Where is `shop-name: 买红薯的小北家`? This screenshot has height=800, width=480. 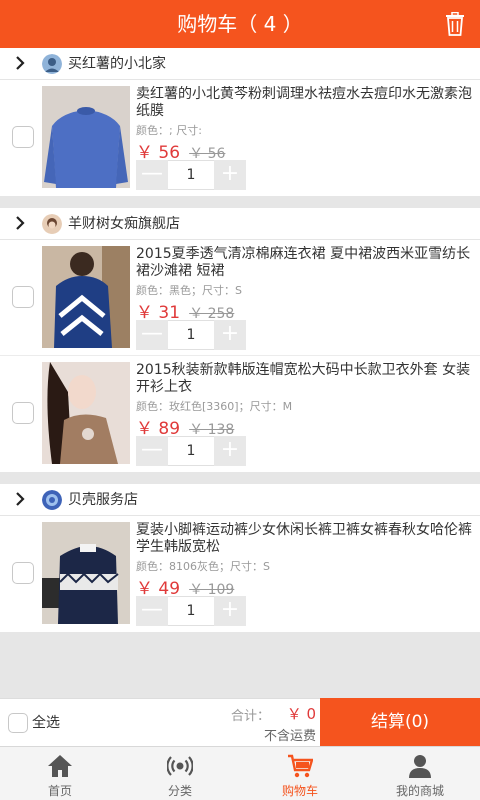 shop-name: 买红薯的小北家 is located at coordinates (117, 64).